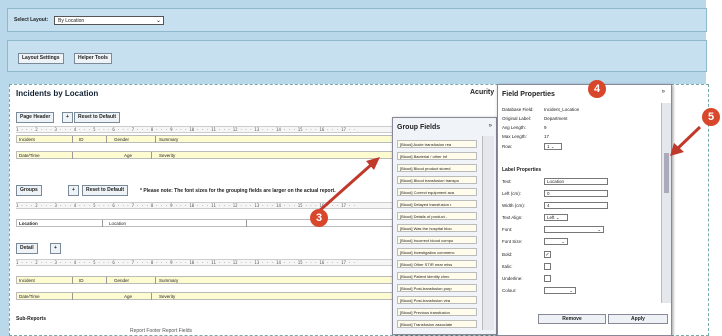  What do you see at coordinates (319, 218) in the screenshot?
I see `callout-3: 3` at bounding box center [319, 218].